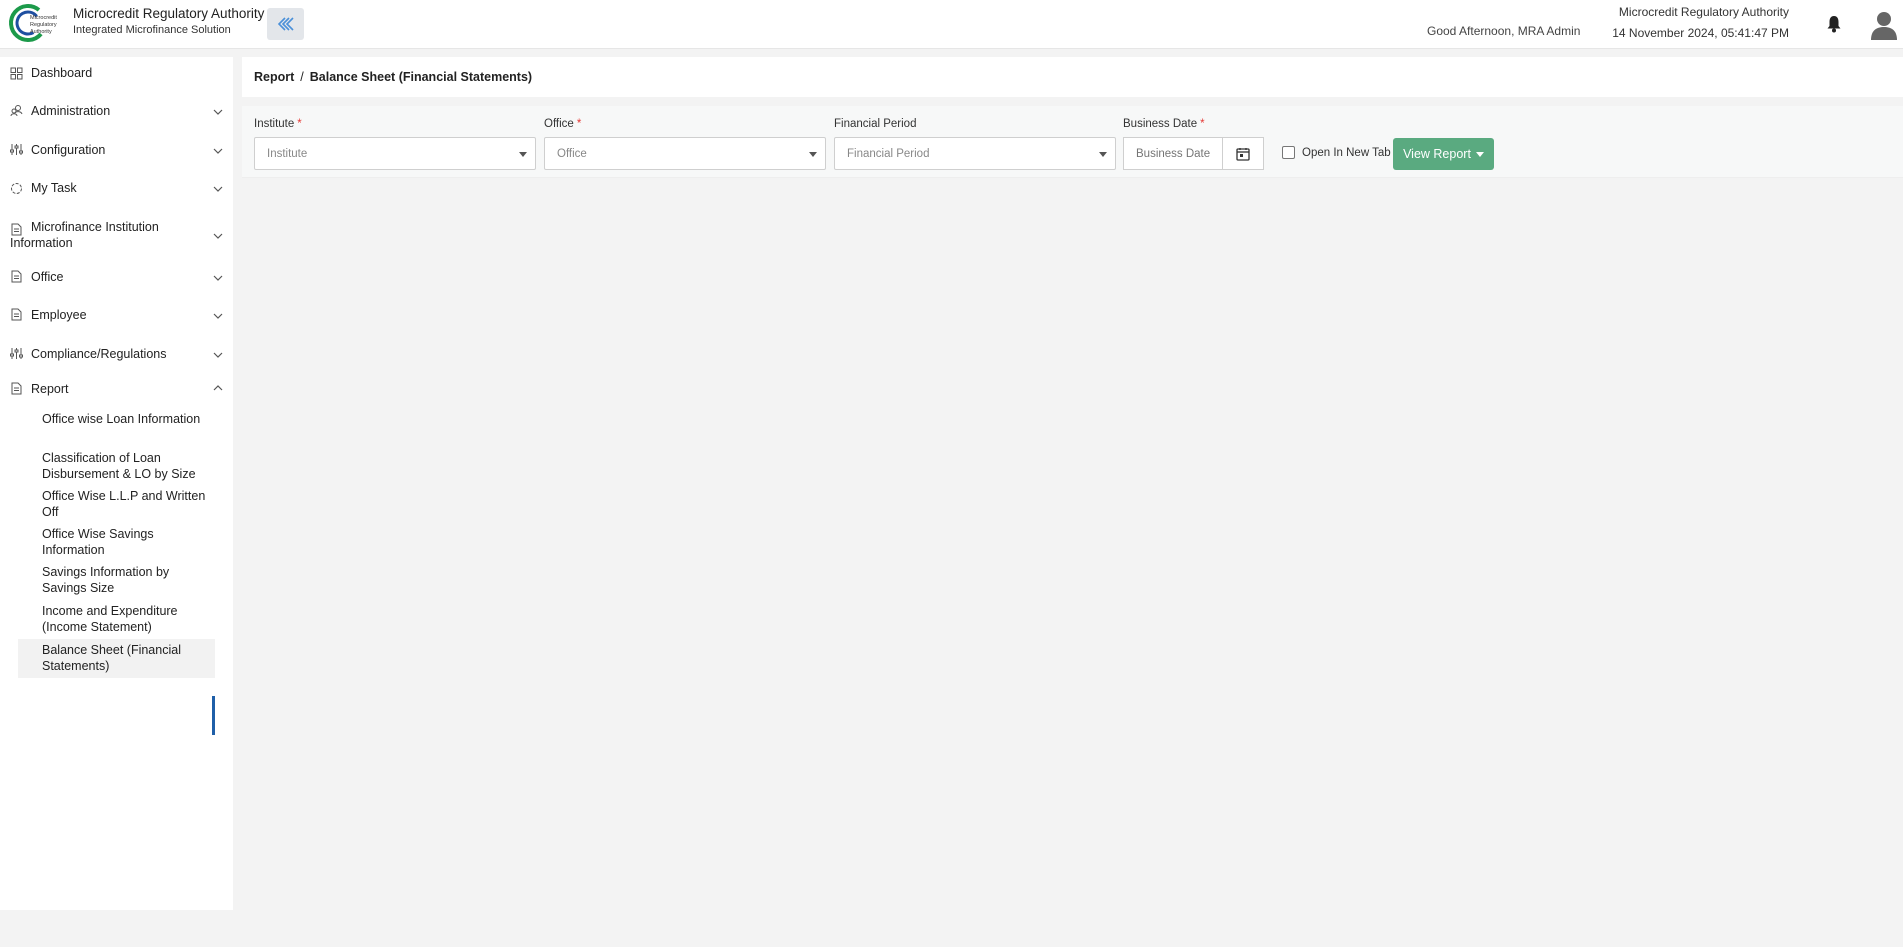 Image resolution: width=1903 pixels, height=947 pixels. Describe the element at coordinates (116, 150) in the screenshot. I see `sidebar-item-configuration: Configuration` at that location.